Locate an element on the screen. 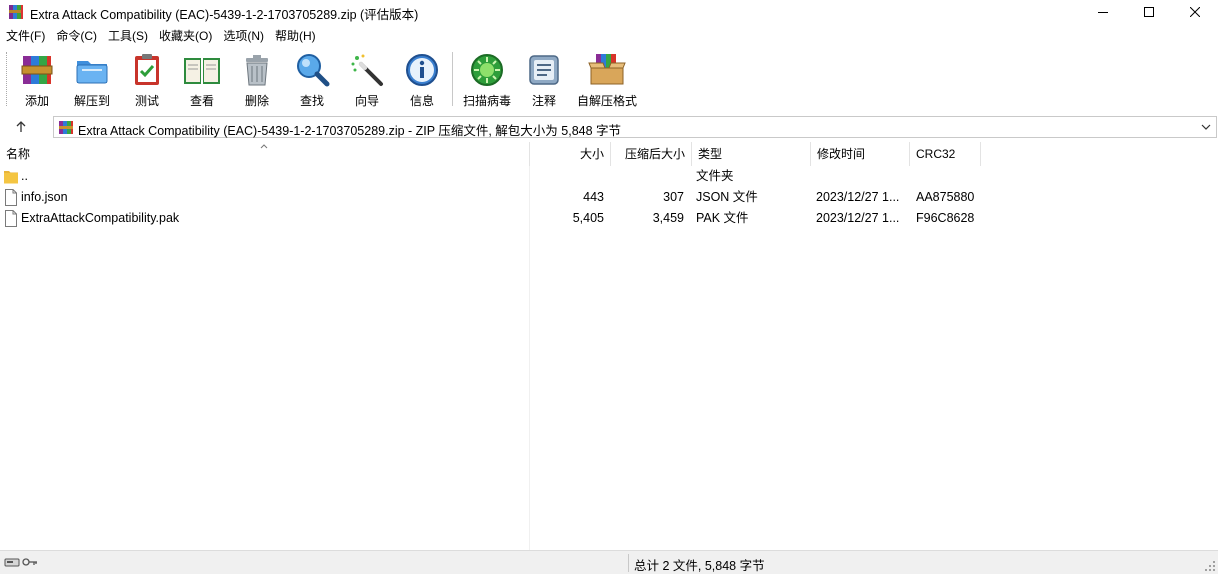  extract-to-button: 解压到 is located at coordinates (92, 80).